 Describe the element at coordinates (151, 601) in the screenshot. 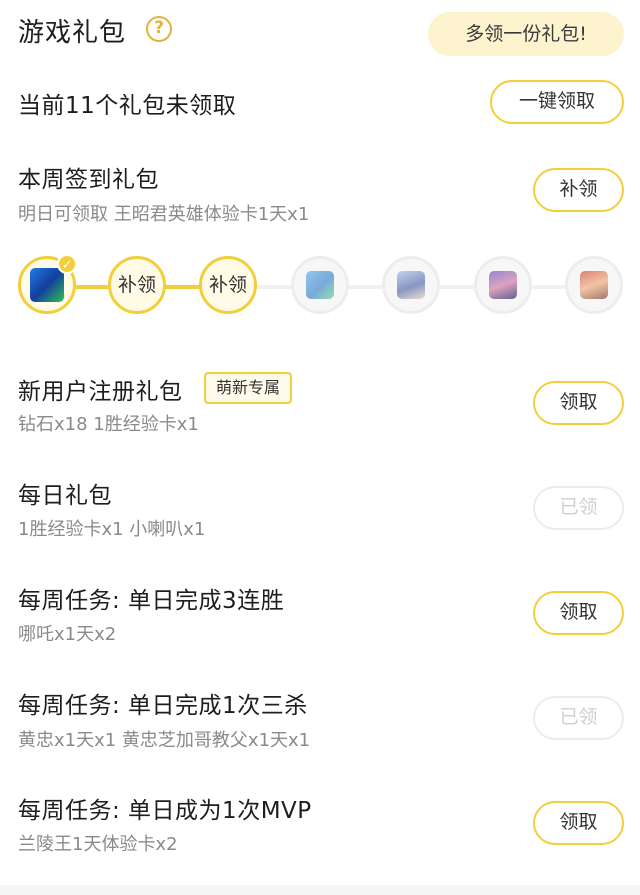

I see `weekly-task-3-wins-title: 每周任务: 单日完成3连胜` at that location.